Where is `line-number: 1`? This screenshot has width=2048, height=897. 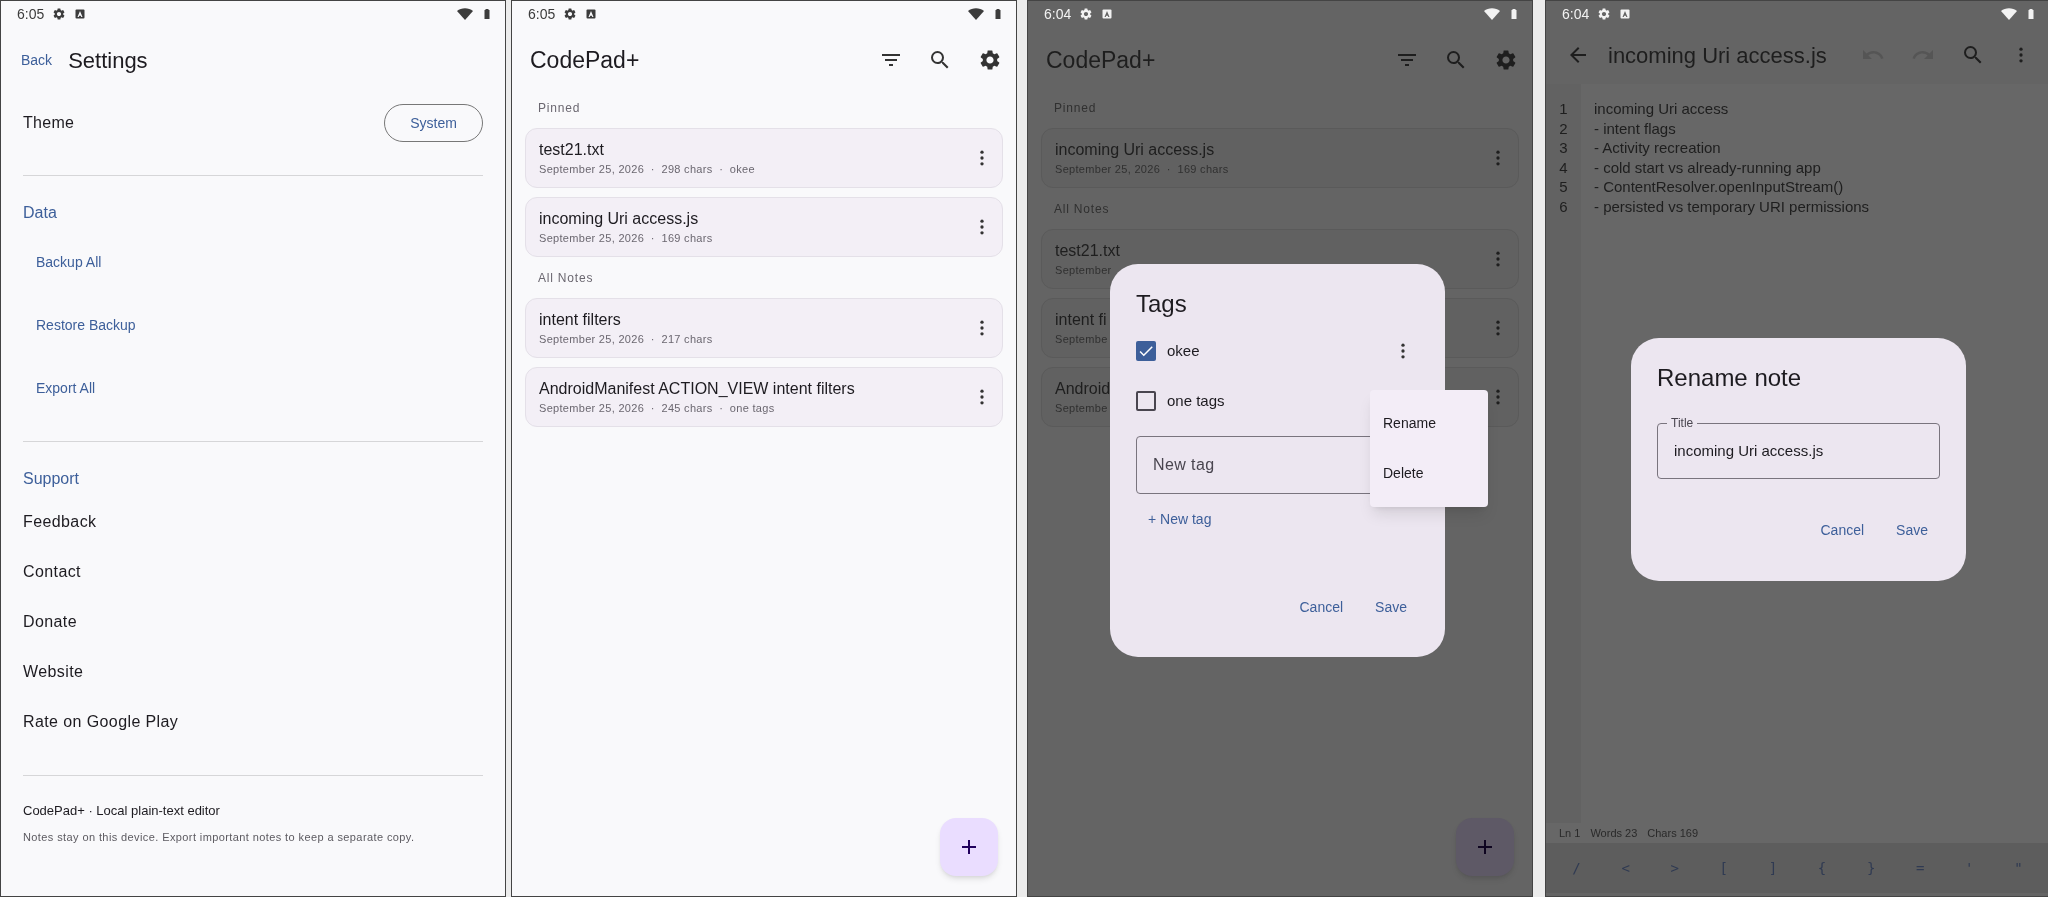
line-number: 1 is located at coordinates (1563, 109).